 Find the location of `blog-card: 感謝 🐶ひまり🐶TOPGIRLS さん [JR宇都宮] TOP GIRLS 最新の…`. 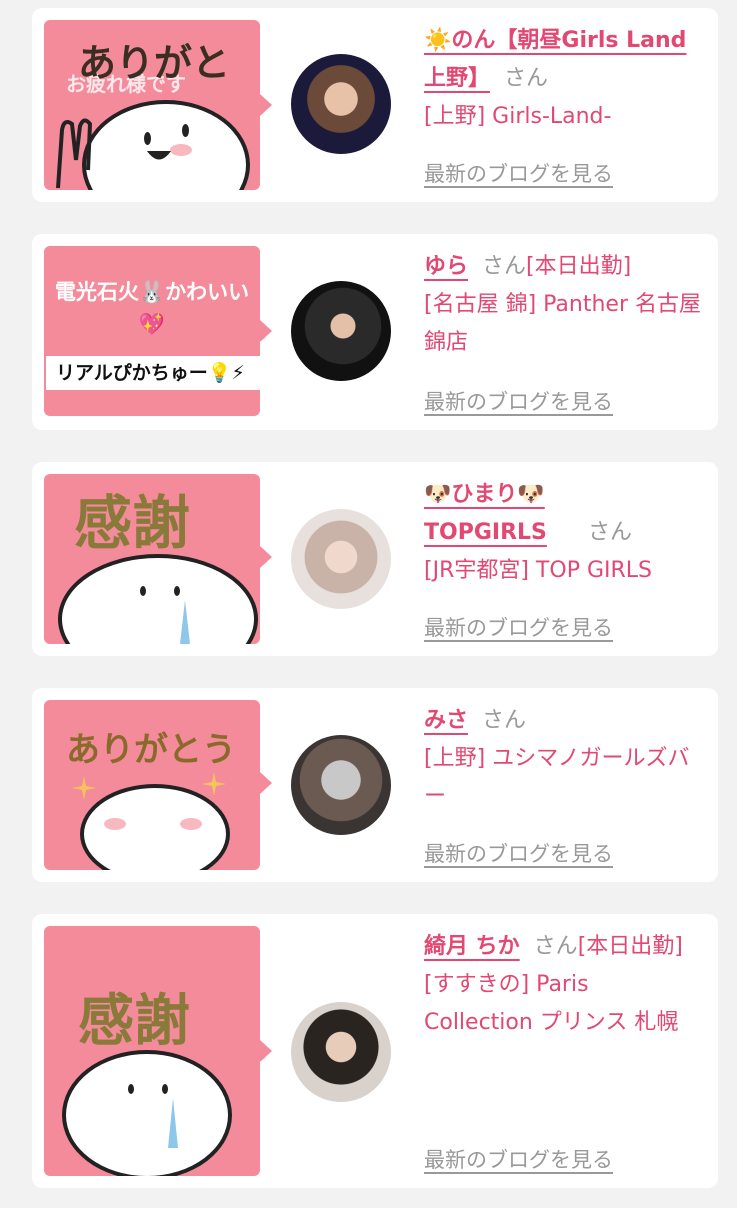

blog-card: 感謝 🐶ひまり🐶TOPGIRLS さん [JR宇都宮] TOP GIRLS 最新の… is located at coordinates (375, 559).